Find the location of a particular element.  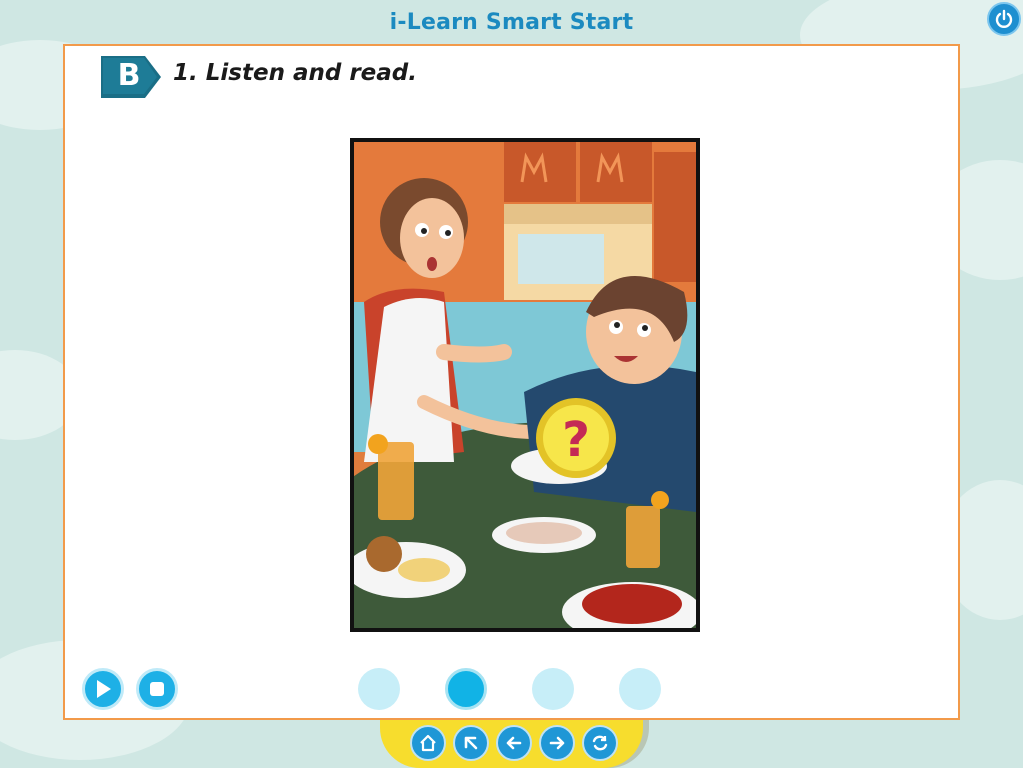

question-mark: ? is located at coordinates (576, 440).